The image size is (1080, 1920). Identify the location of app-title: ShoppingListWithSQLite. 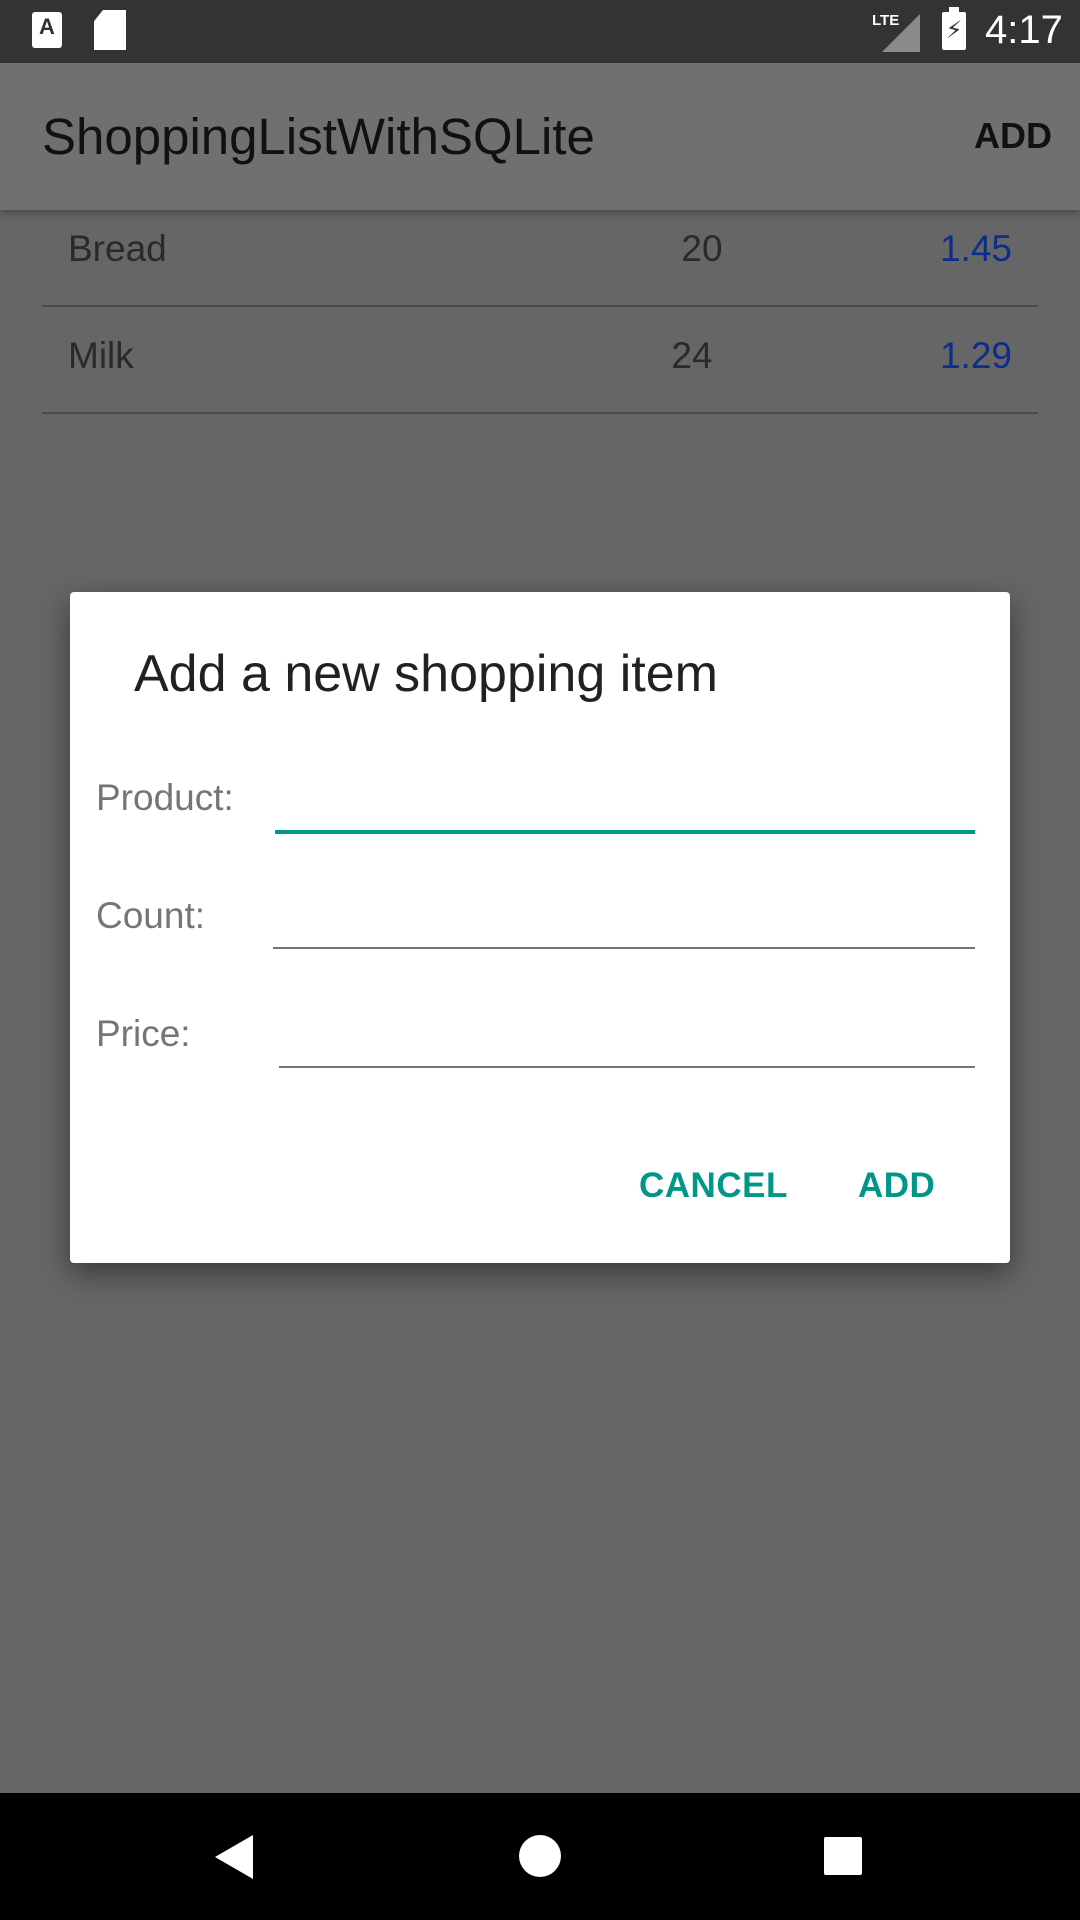
(318, 136).